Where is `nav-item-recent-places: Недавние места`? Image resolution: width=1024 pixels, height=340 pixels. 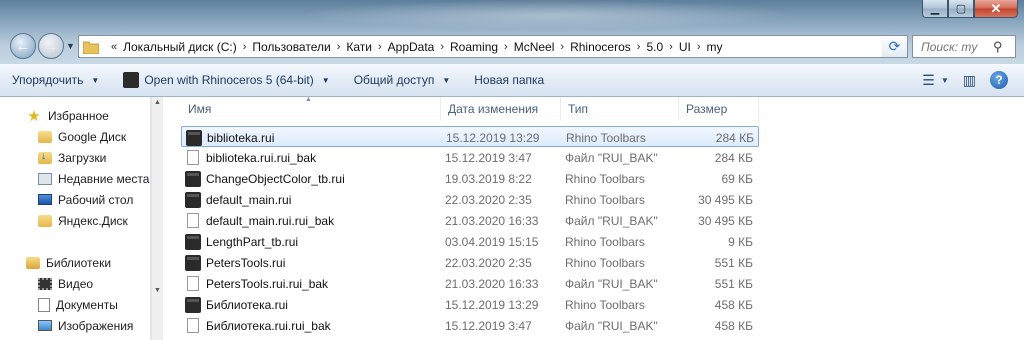 nav-item-recent-places: Недавние места is located at coordinates (93, 178).